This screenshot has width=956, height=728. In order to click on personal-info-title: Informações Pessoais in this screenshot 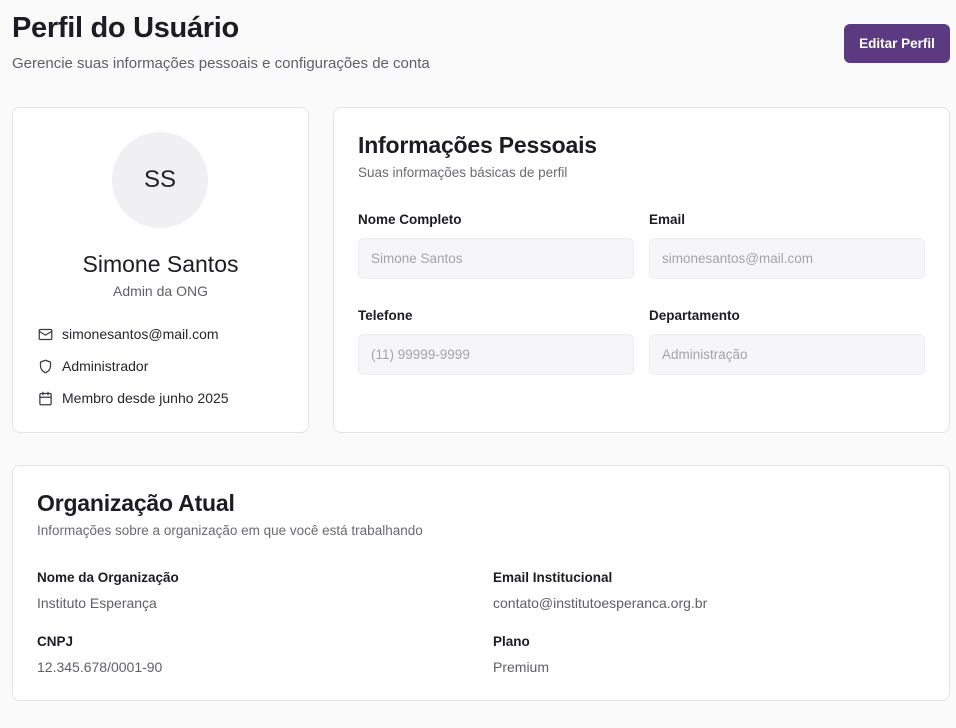, I will do `click(477, 145)`.